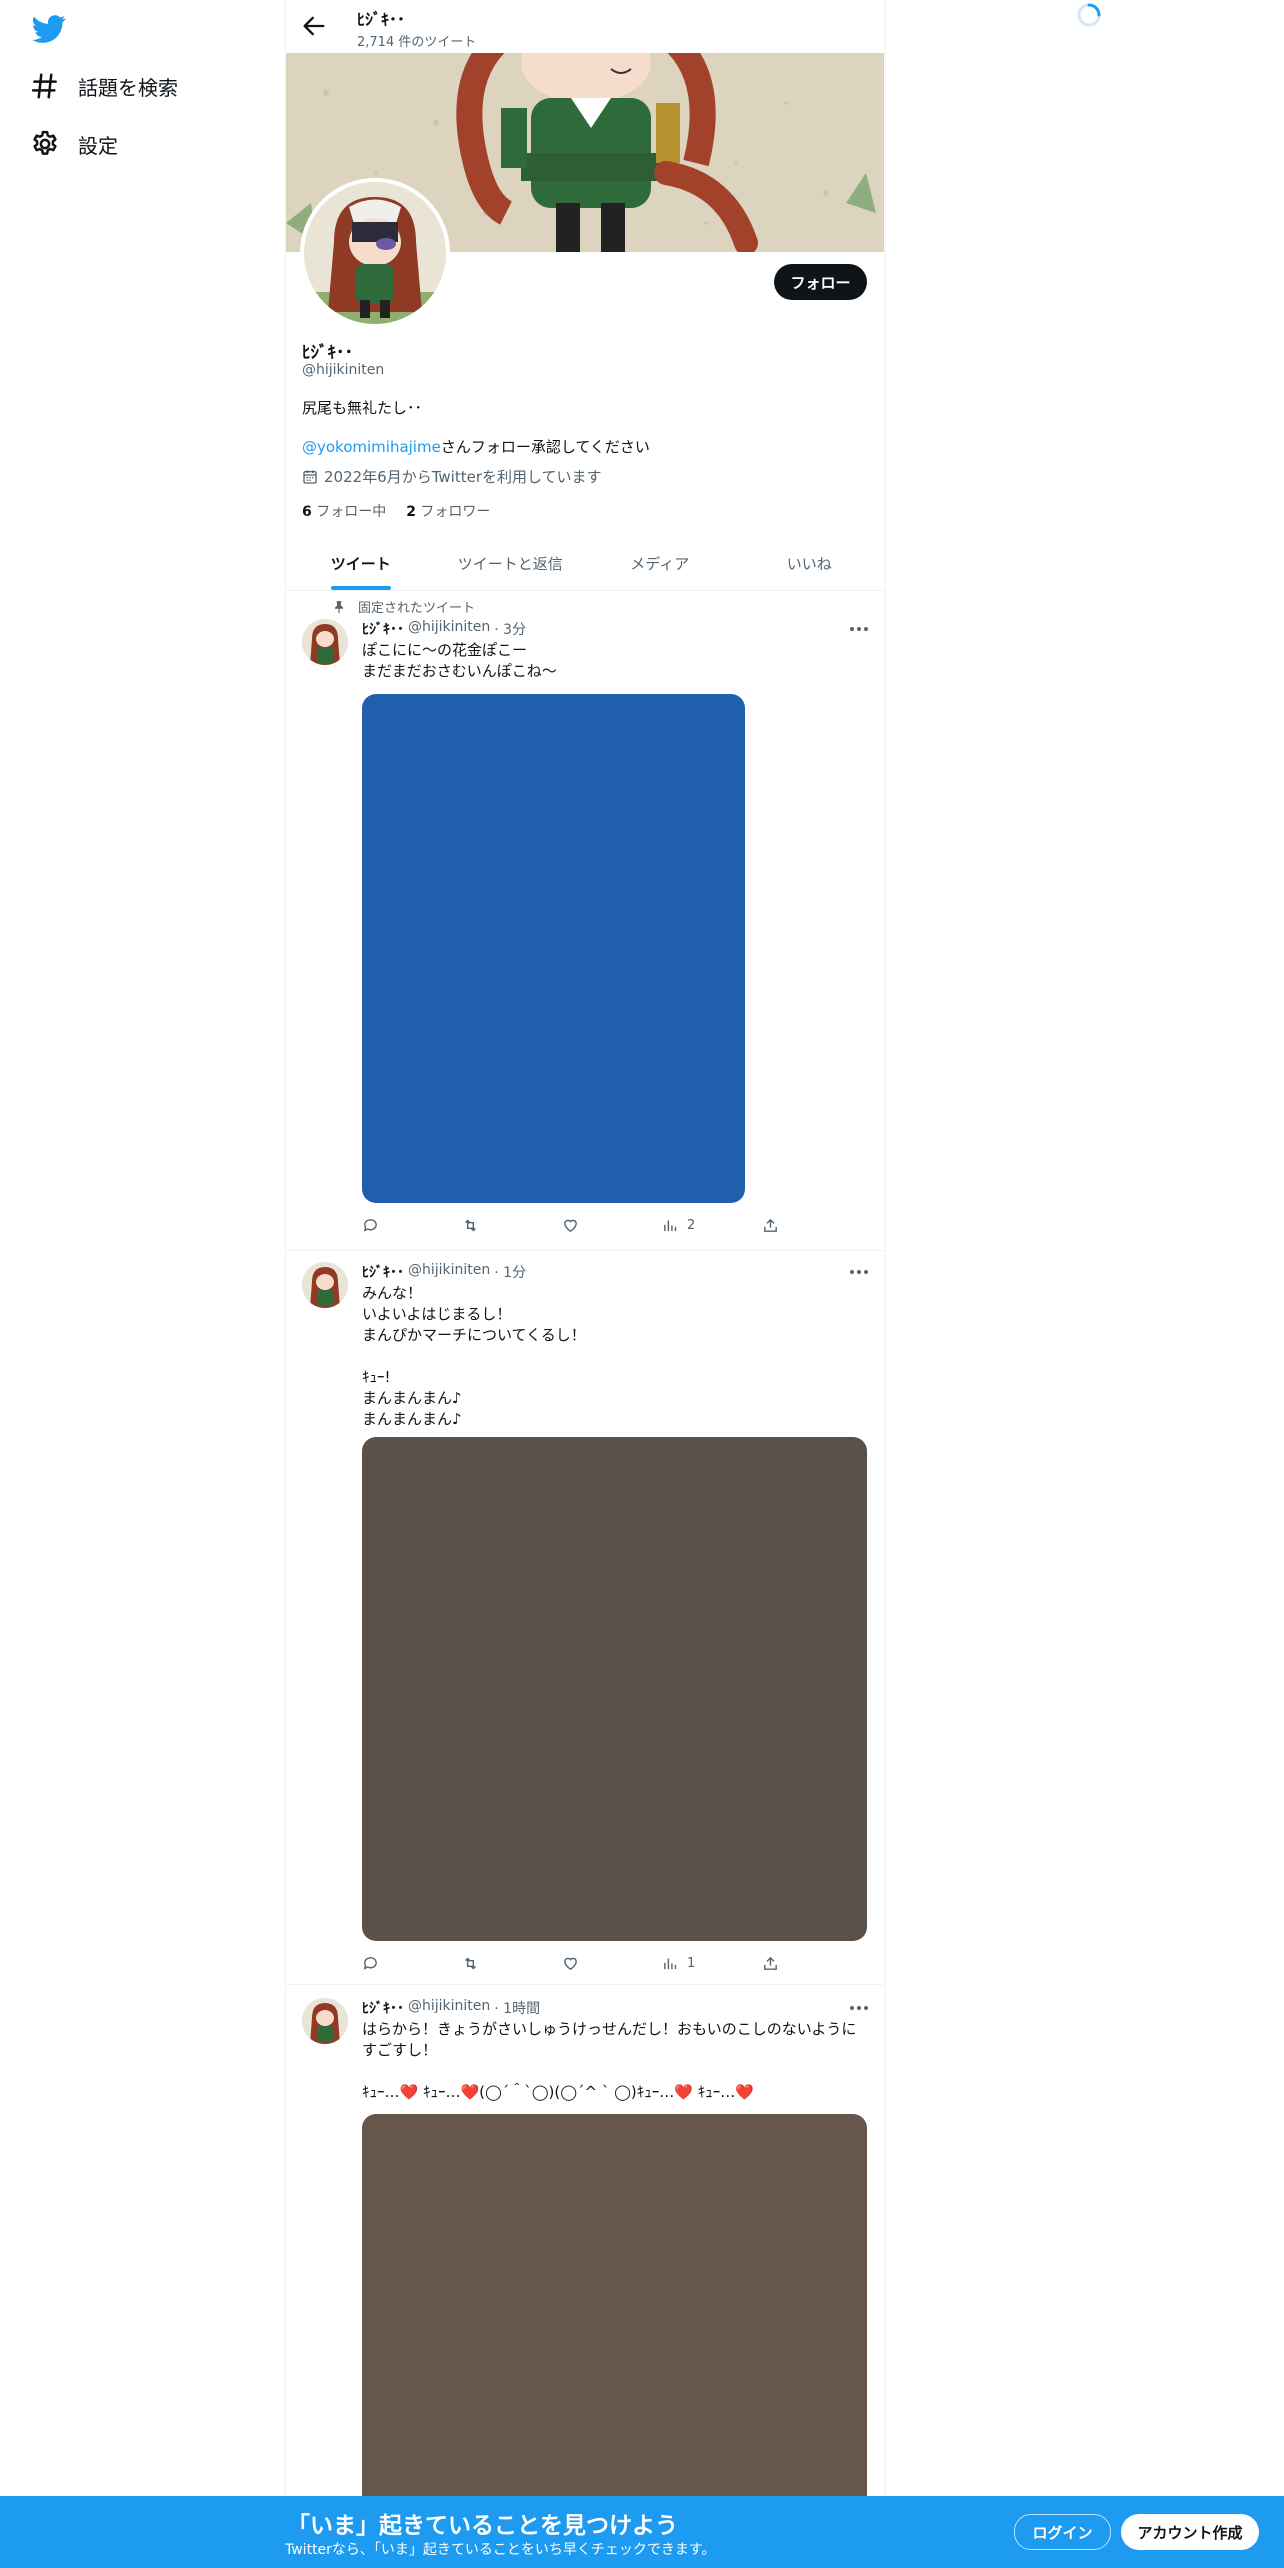  Describe the element at coordinates (44, 86) in the screenshot. I see `hashtag-icon` at that location.